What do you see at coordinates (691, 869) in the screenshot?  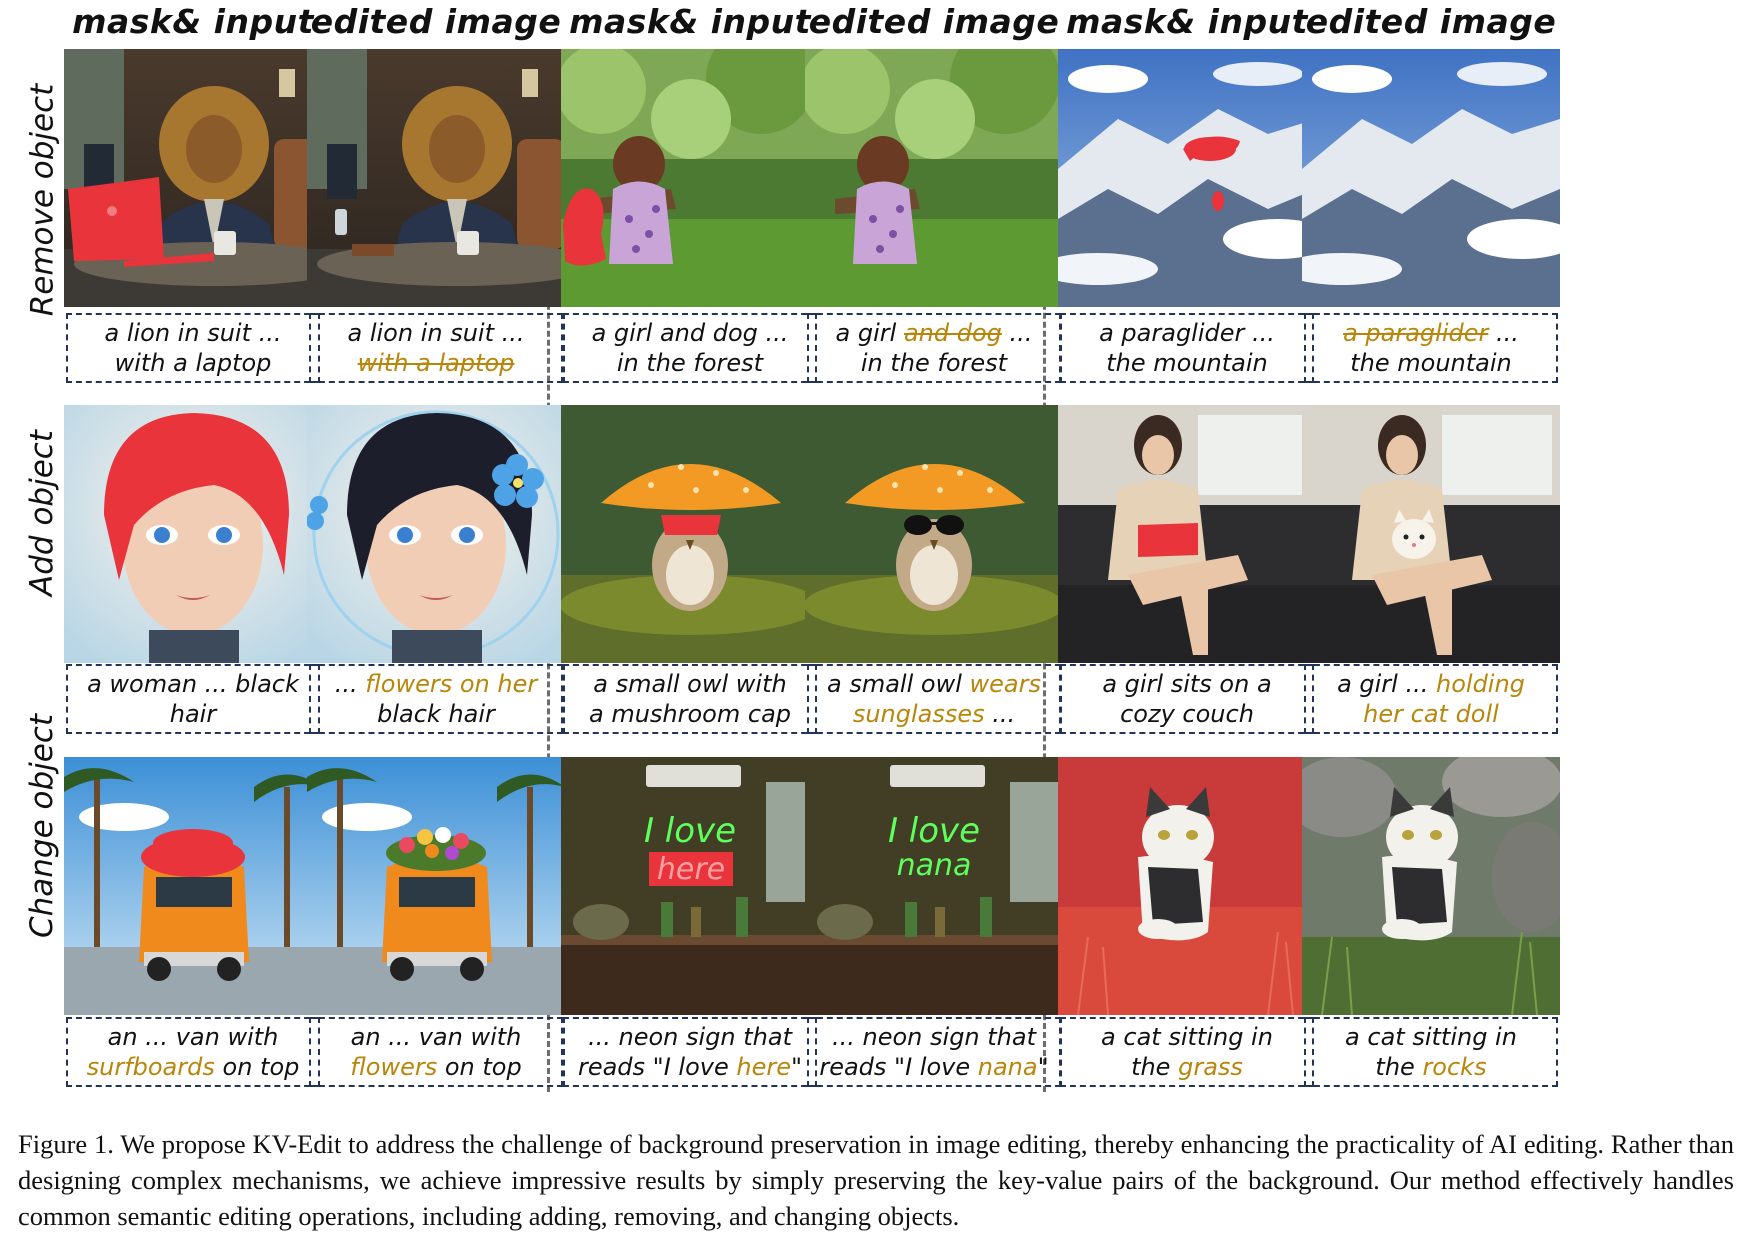 I see `neon-text-here: here` at bounding box center [691, 869].